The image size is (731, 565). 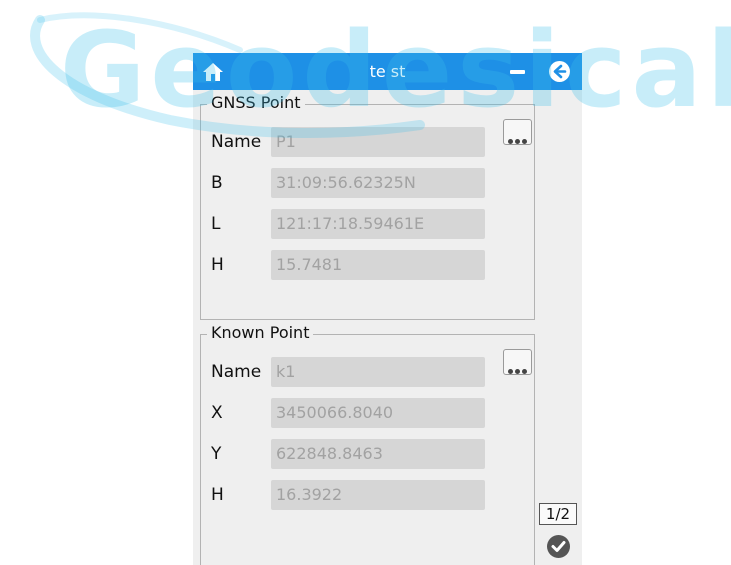 I want to click on gnss-name-field: P1, so click(x=378, y=142).